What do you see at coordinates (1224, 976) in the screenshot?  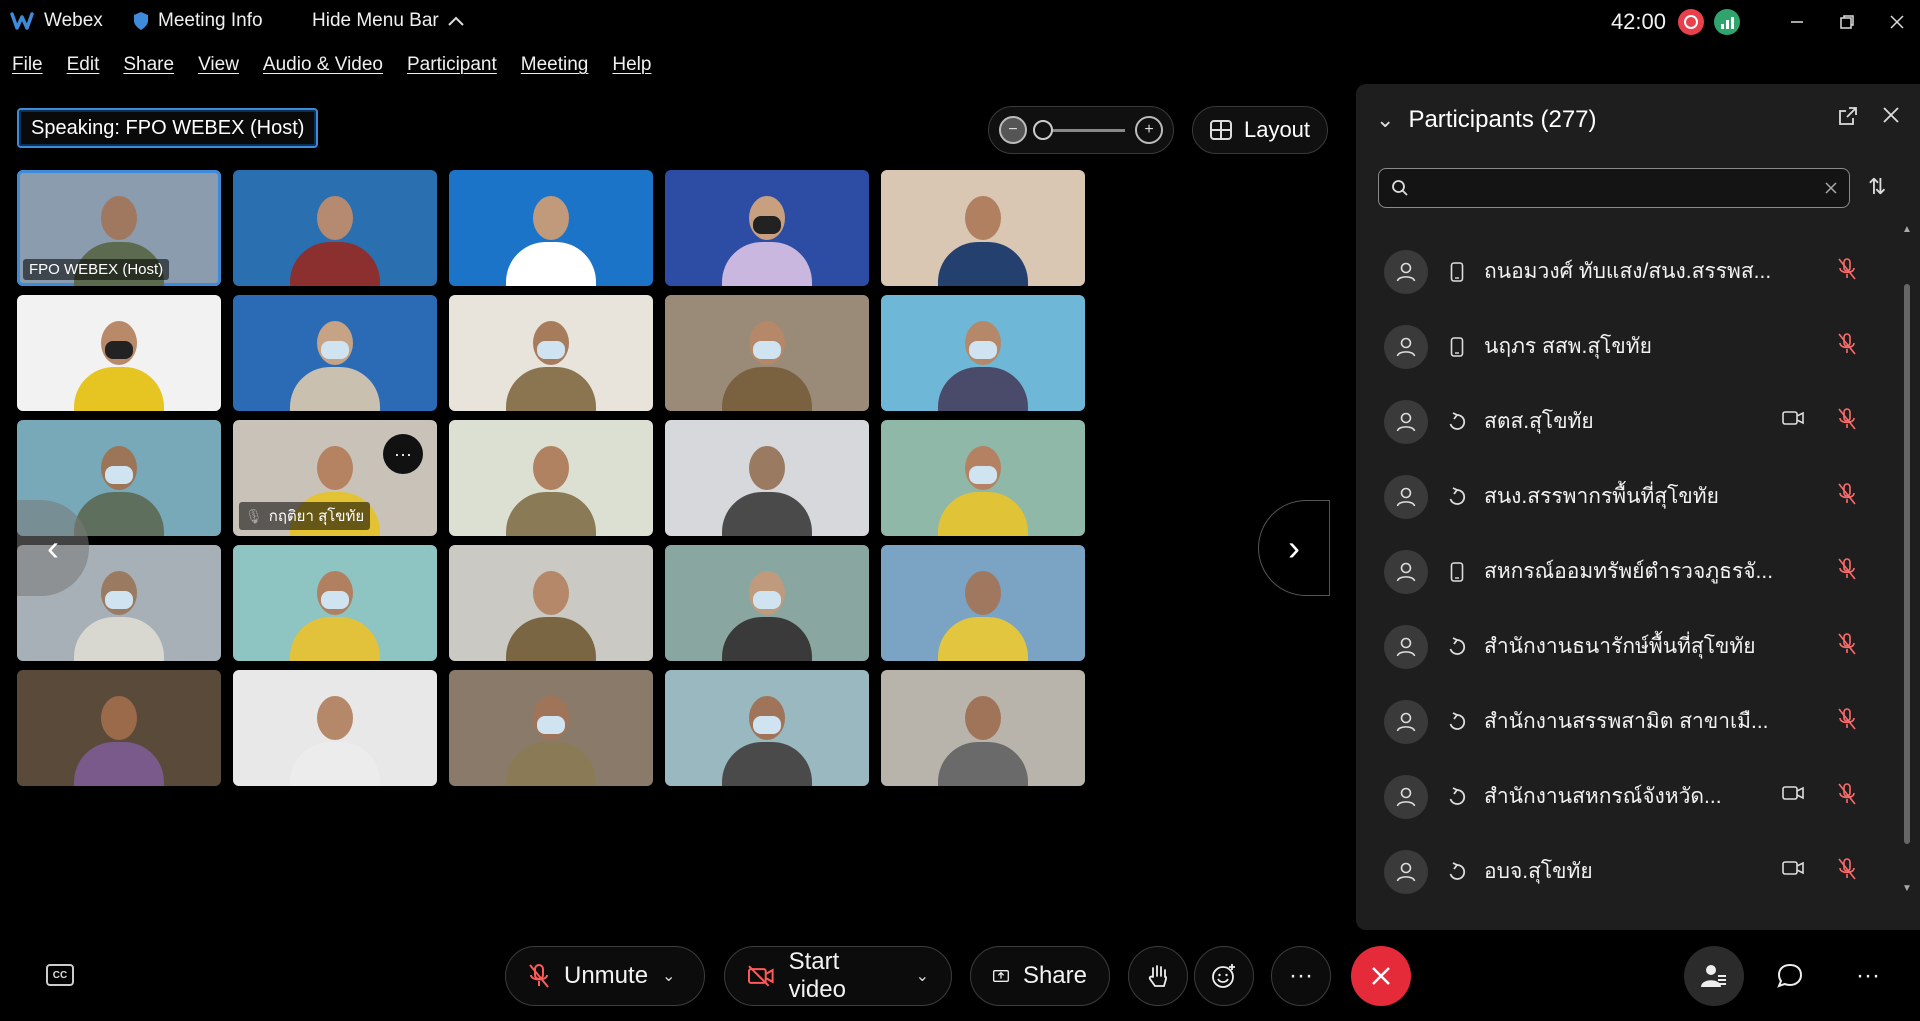 I see `reactions-button` at bounding box center [1224, 976].